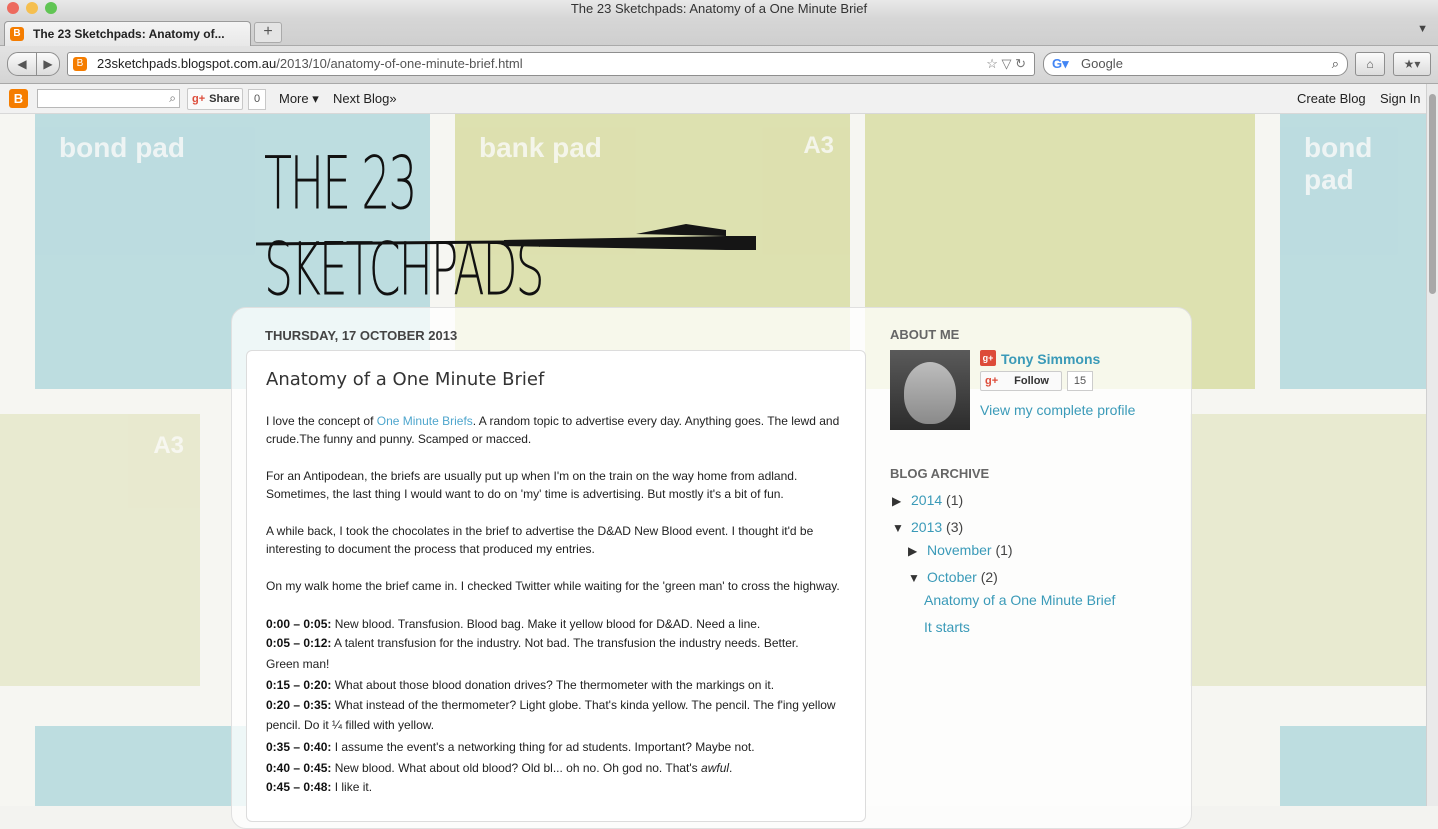 The width and height of the screenshot is (1438, 829). I want to click on archive-post-link: It starts, so click(947, 627).